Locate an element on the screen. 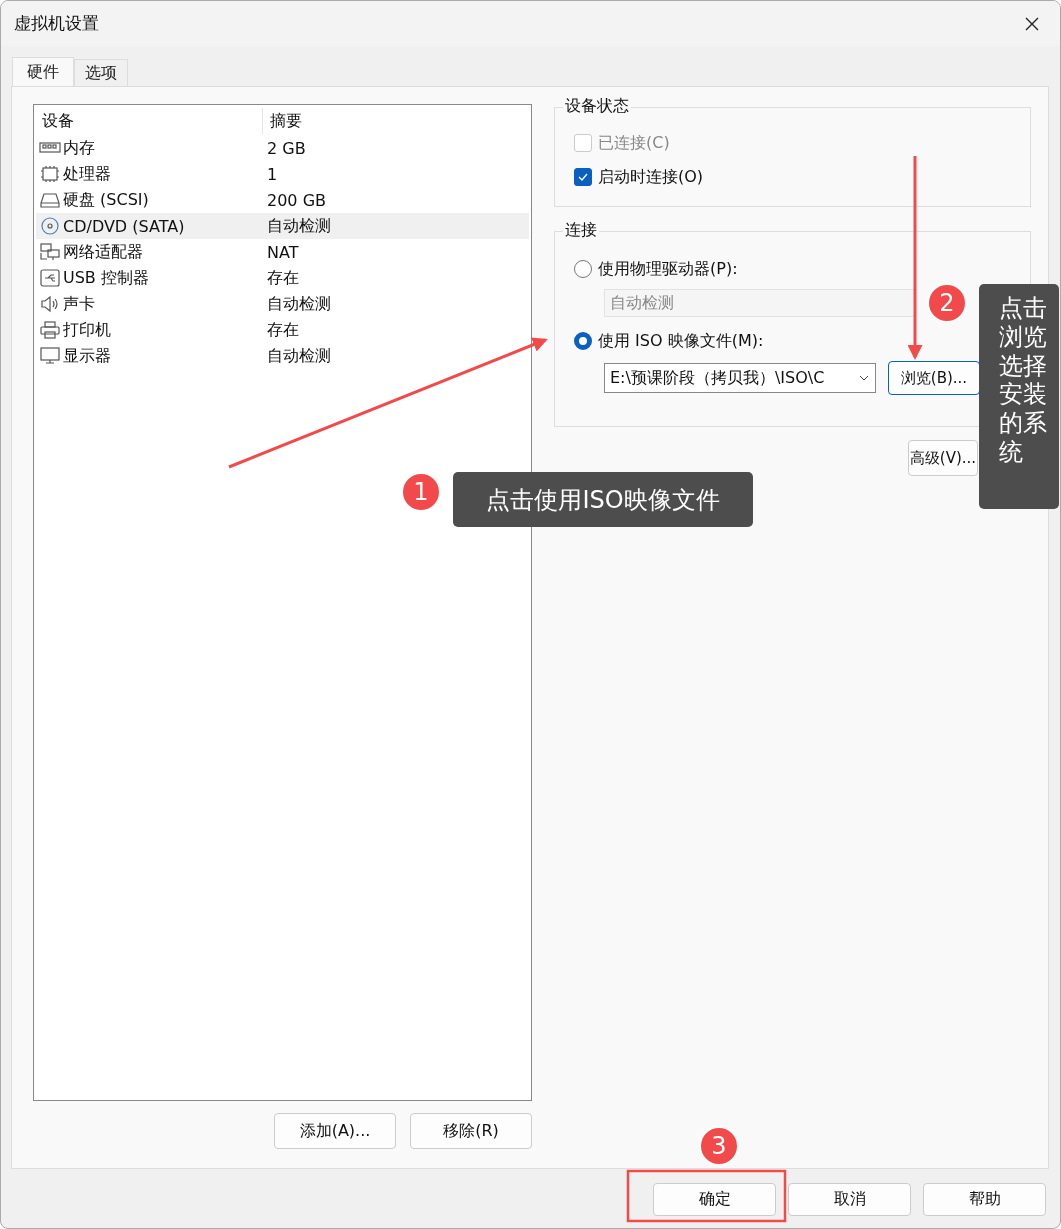 Image resolution: width=1061 pixels, height=1229 pixels. device-name: CD/DVD (SATA) is located at coordinates (124, 226).